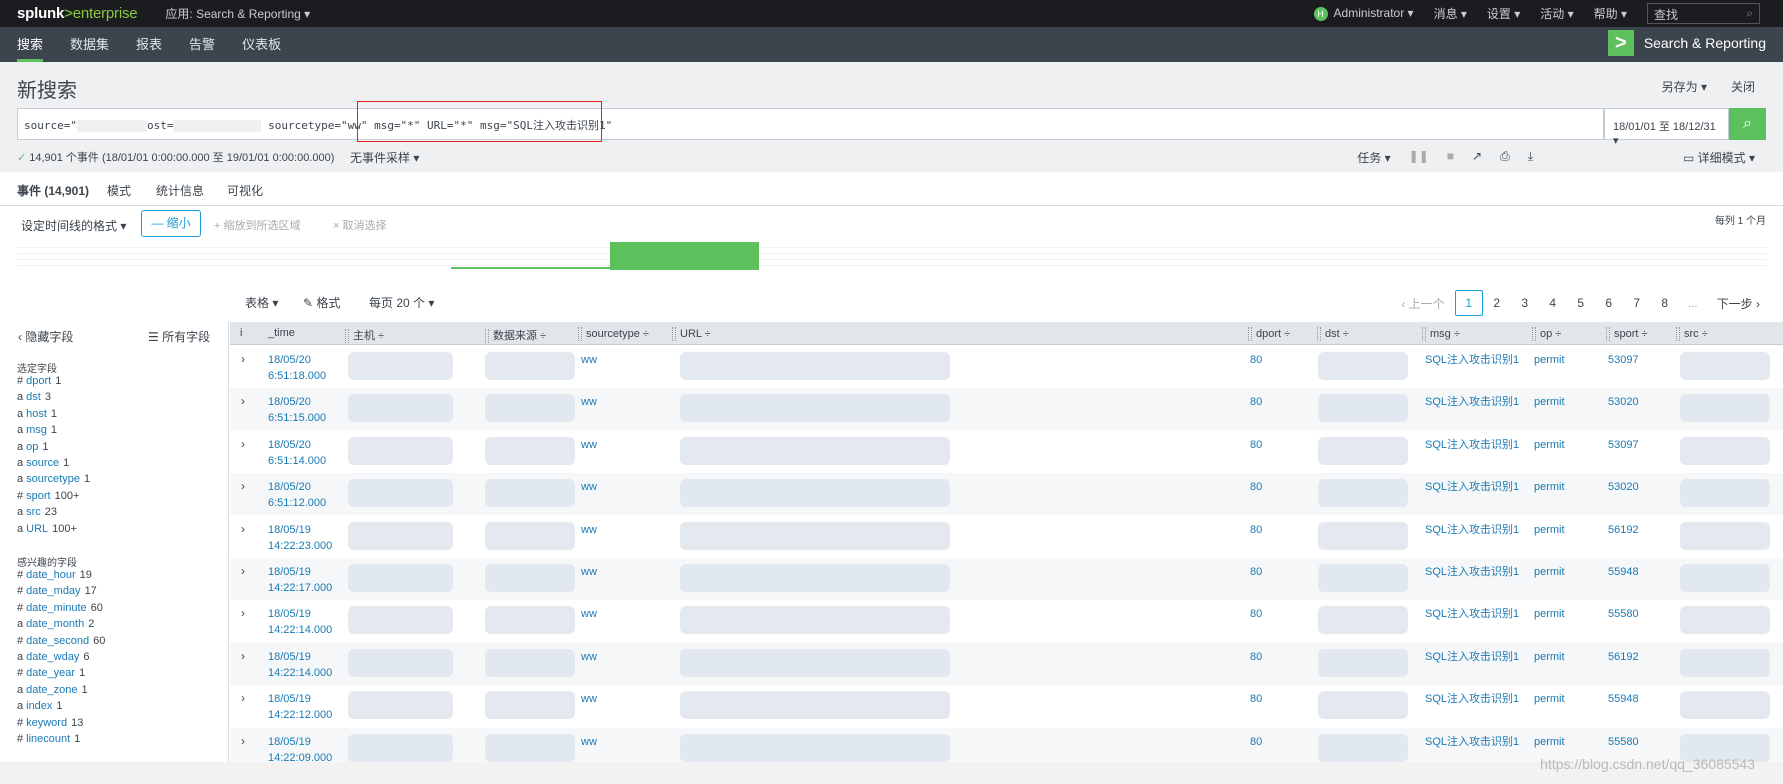  I want to click on field-item-linecount: # linecount 1, so click(48, 739).